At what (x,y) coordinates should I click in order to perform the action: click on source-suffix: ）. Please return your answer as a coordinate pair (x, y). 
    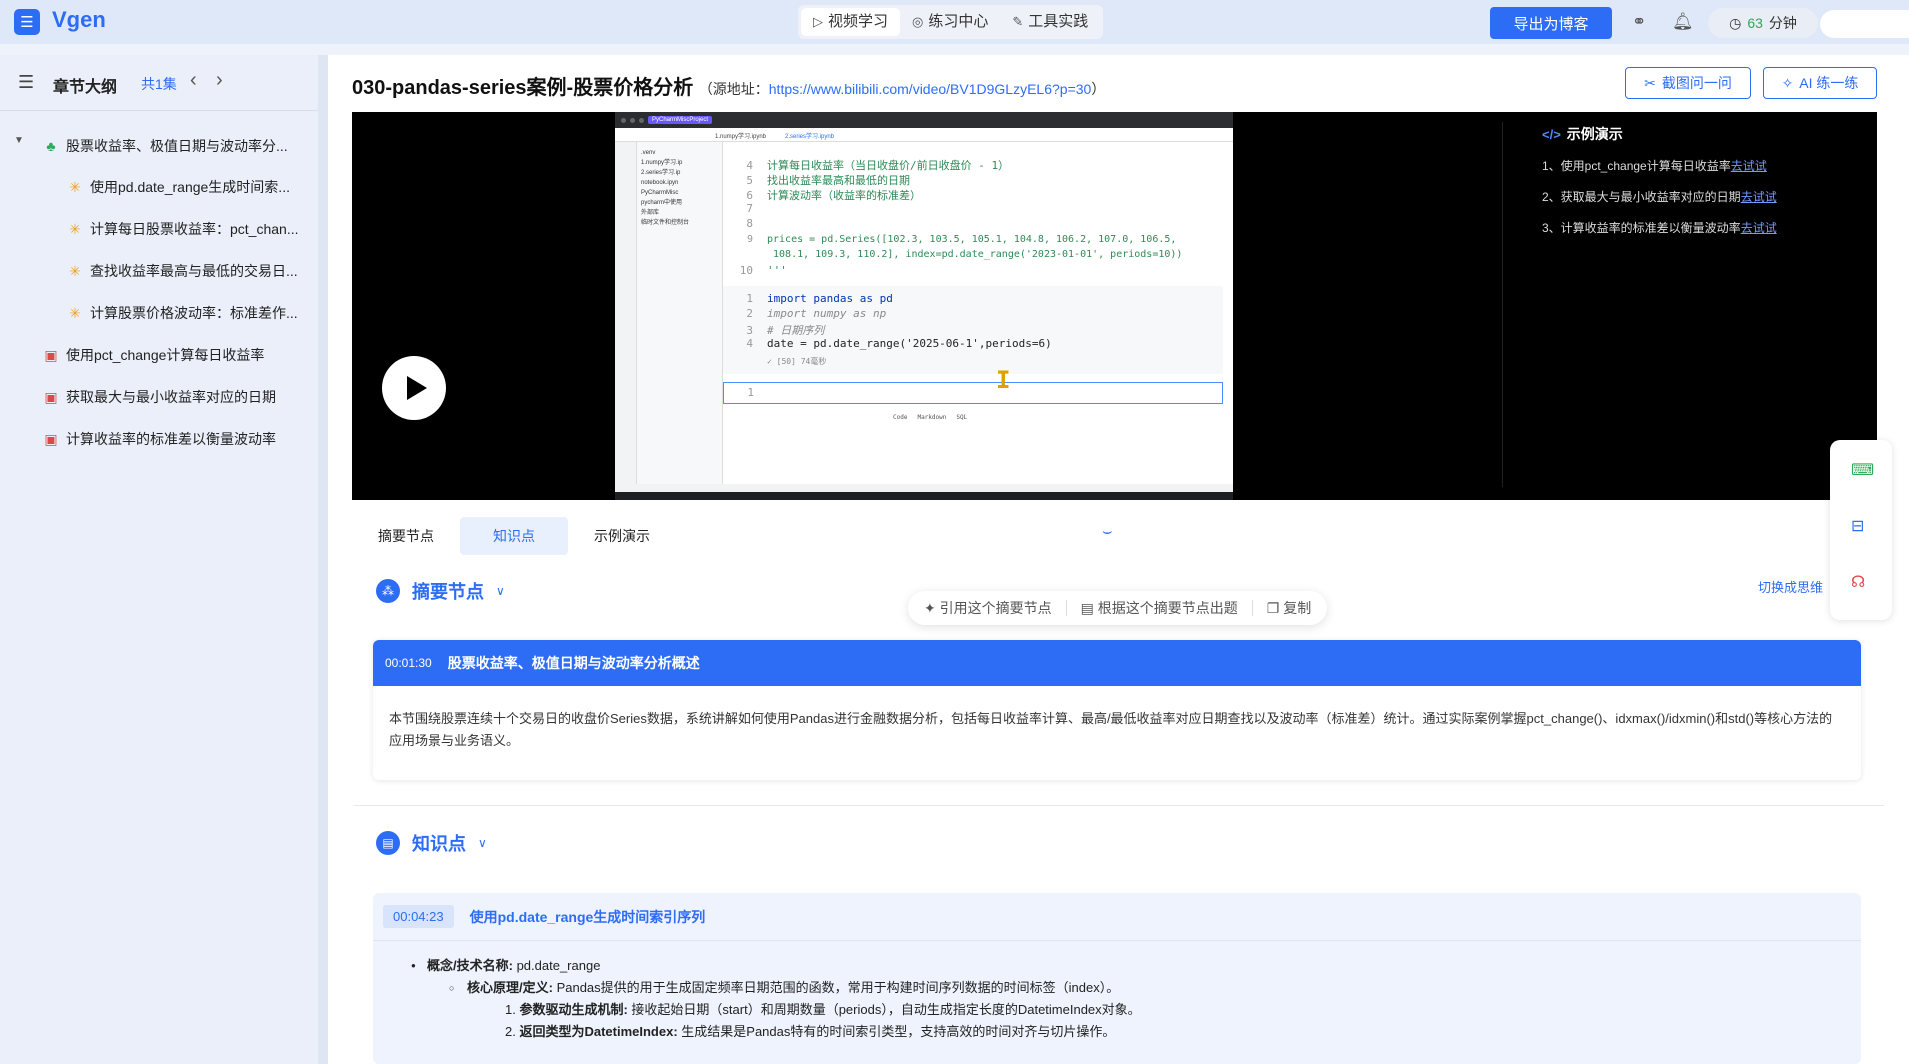
    Looking at the image, I should click on (1098, 89).